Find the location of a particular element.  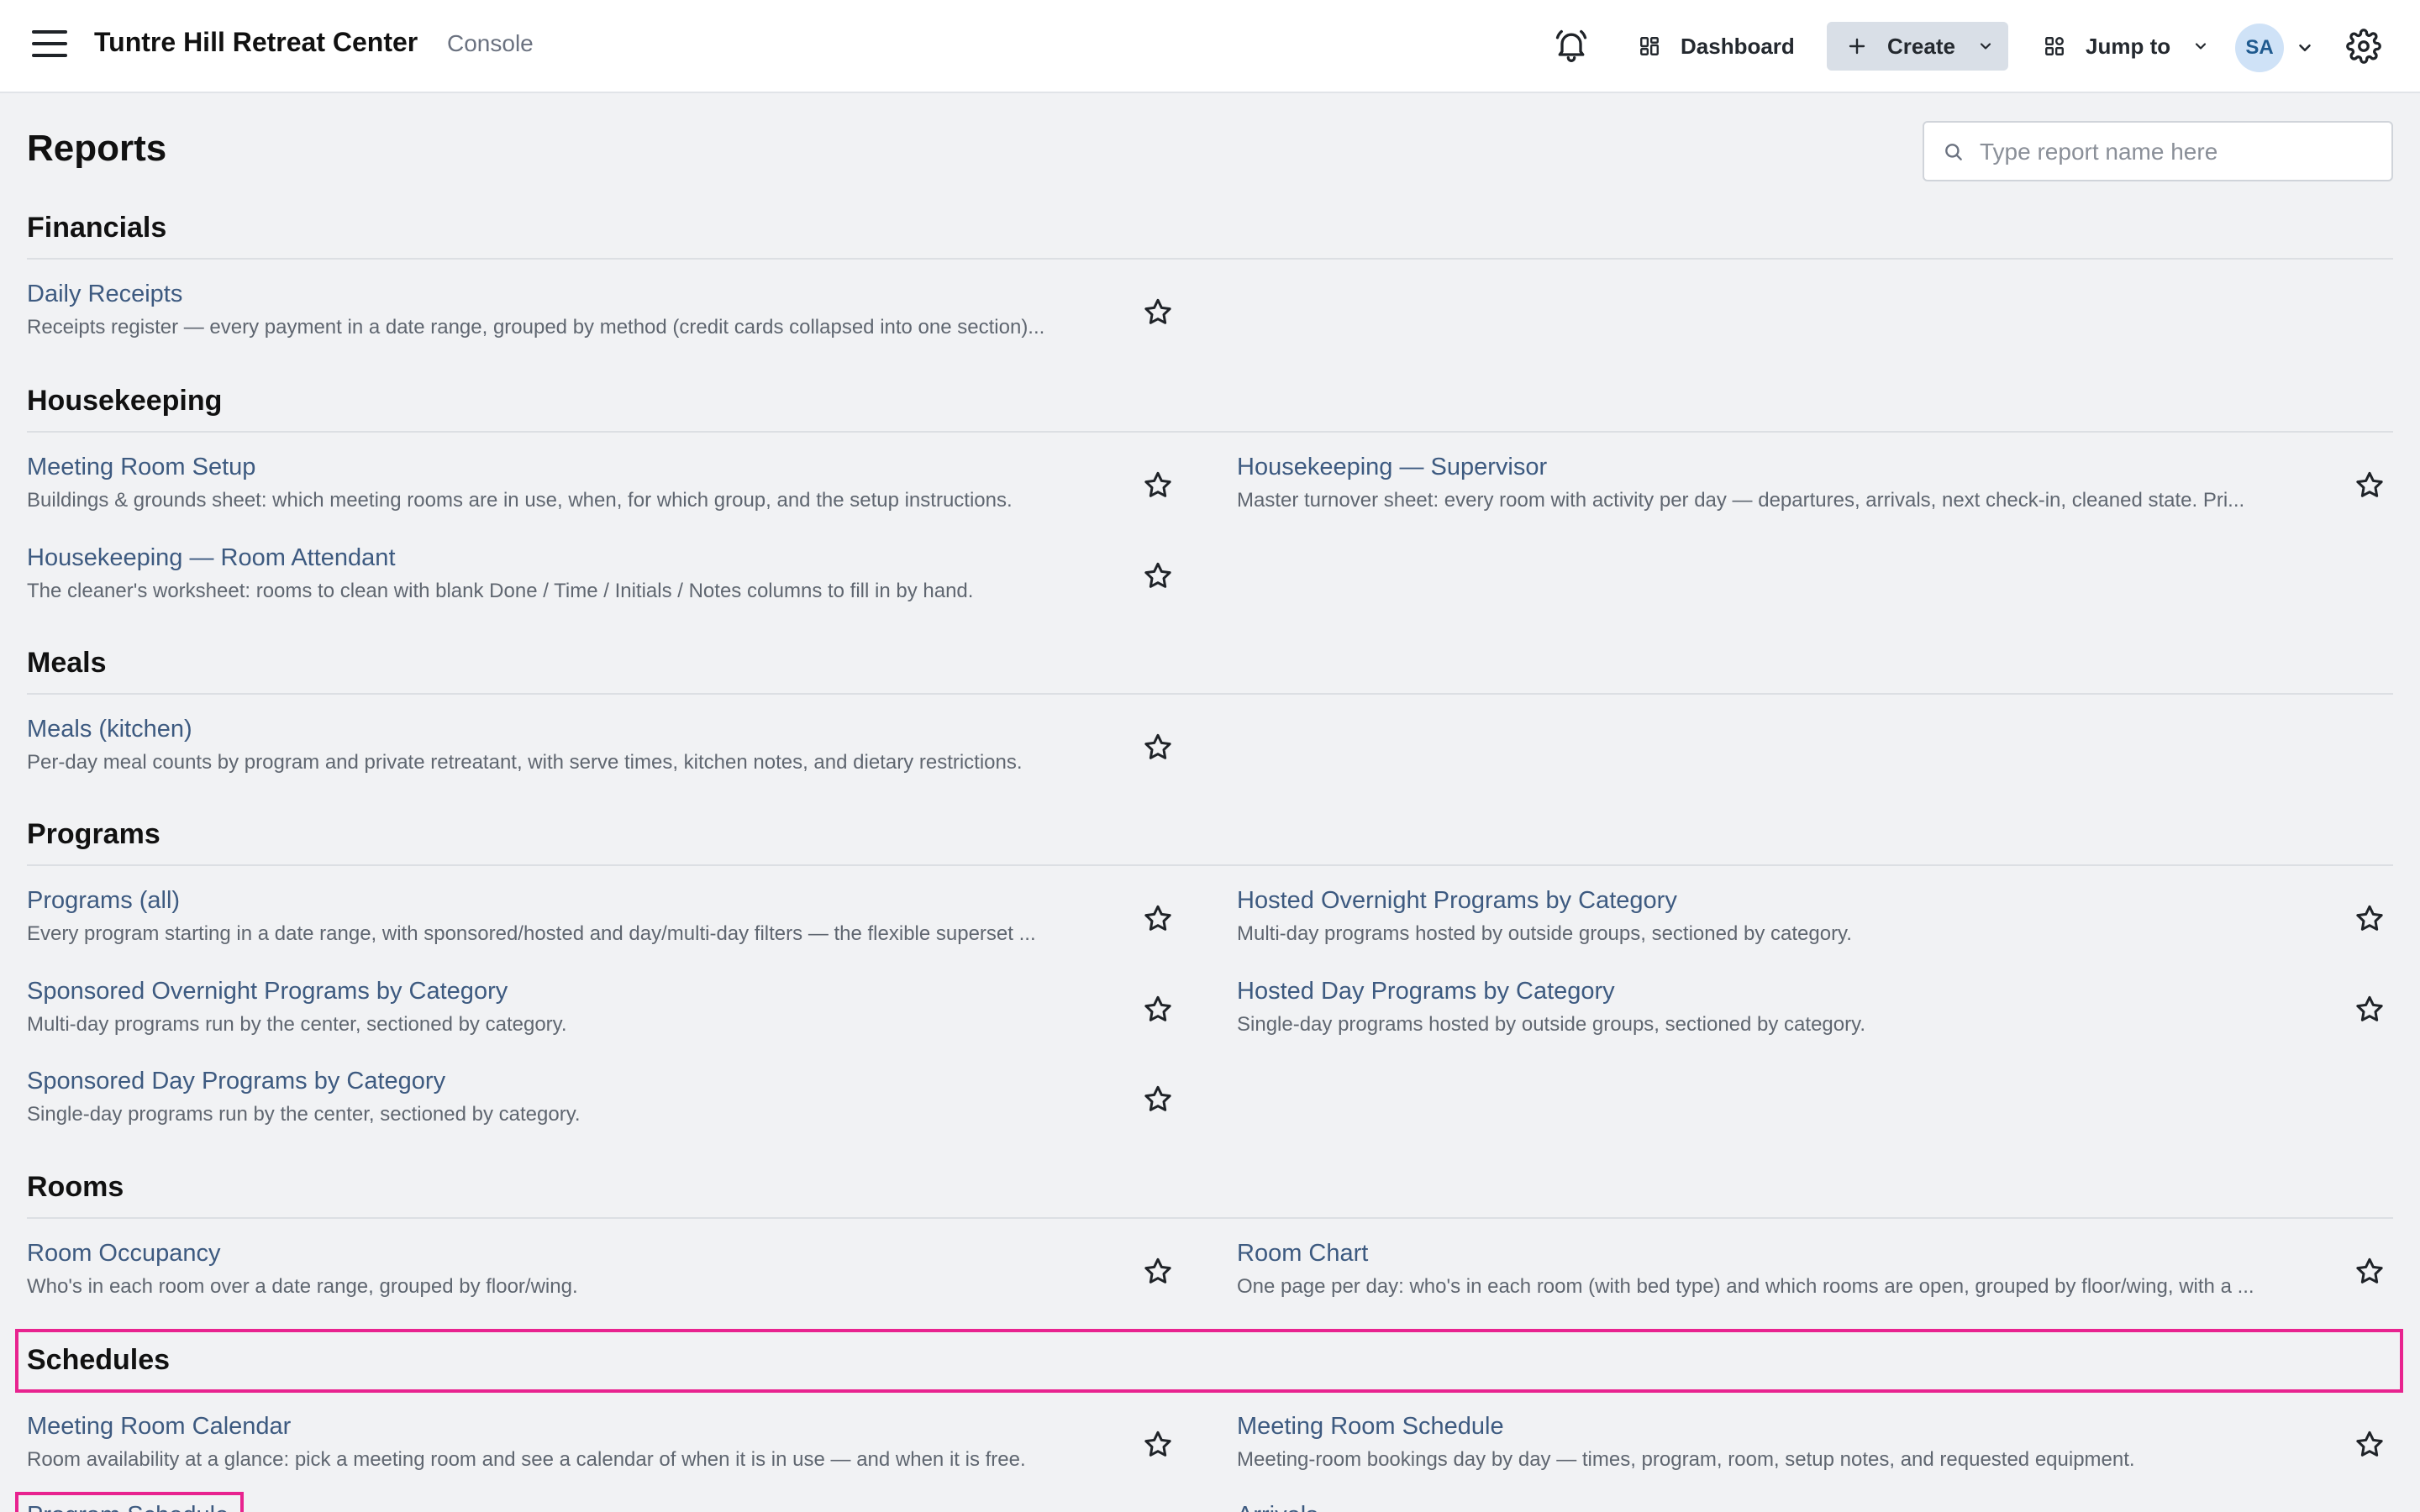

gear-icon is located at coordinates (2363, 46).